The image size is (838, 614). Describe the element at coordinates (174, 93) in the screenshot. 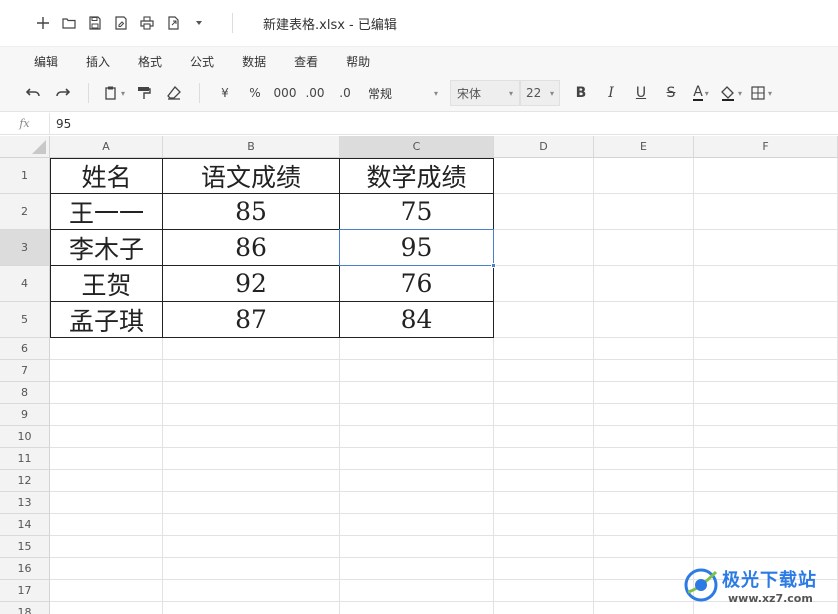

I see `eraser-icon` at that location.